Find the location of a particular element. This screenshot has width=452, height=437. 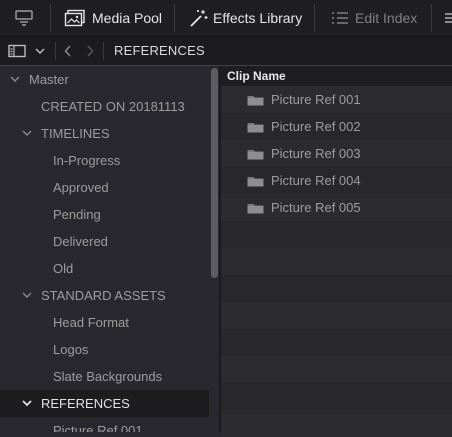

tree-item-created-on: CREATED ON 20181113 is located at coordinates (104, 106).